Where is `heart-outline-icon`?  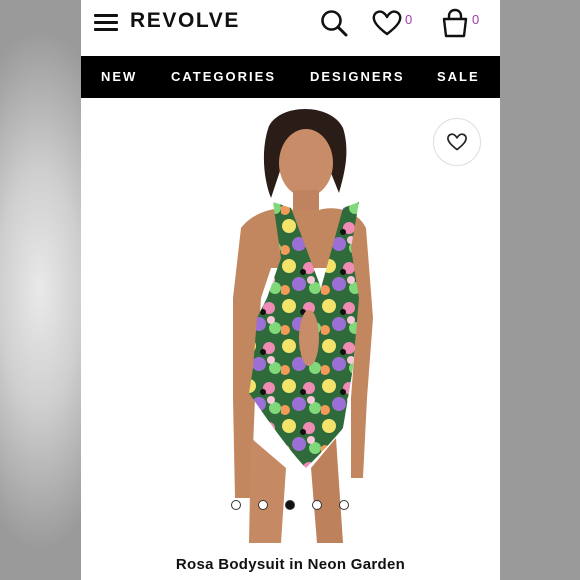
heart-outline-icon is located at coordinates (457, 142).